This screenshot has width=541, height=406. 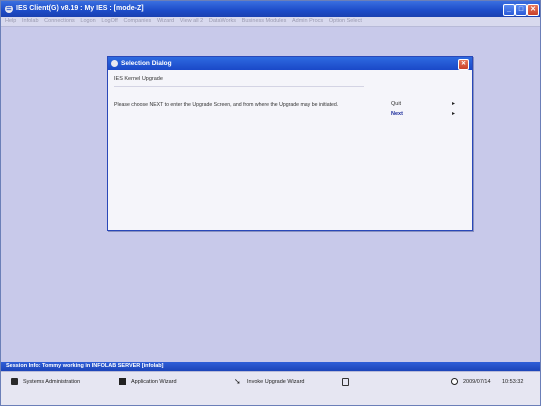 I want to click on document-icon, so click(x=345, y=381).